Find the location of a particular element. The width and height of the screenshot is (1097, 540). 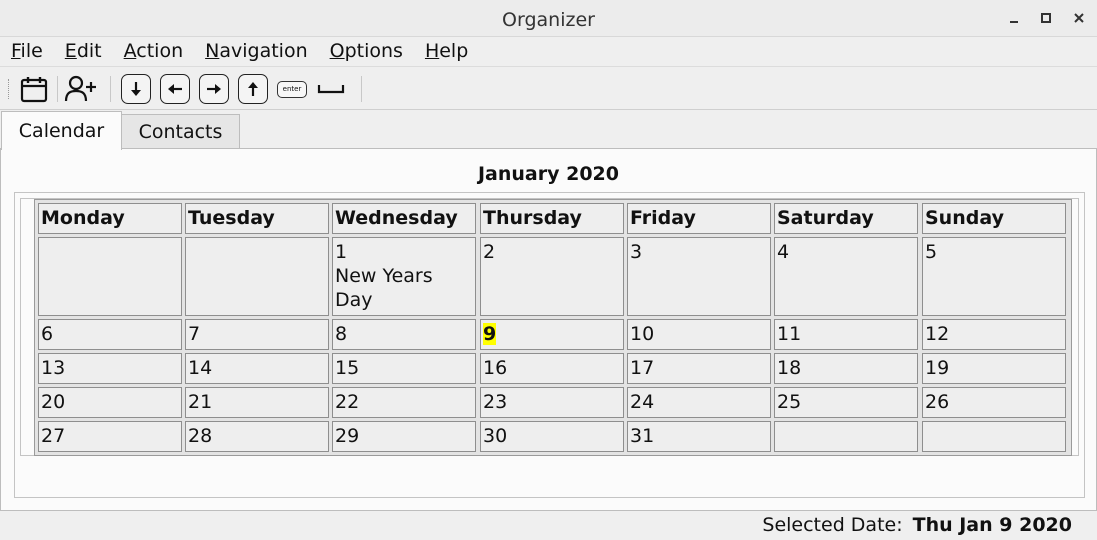

day-cell-9: 9 is located at coordinates (552, 334).